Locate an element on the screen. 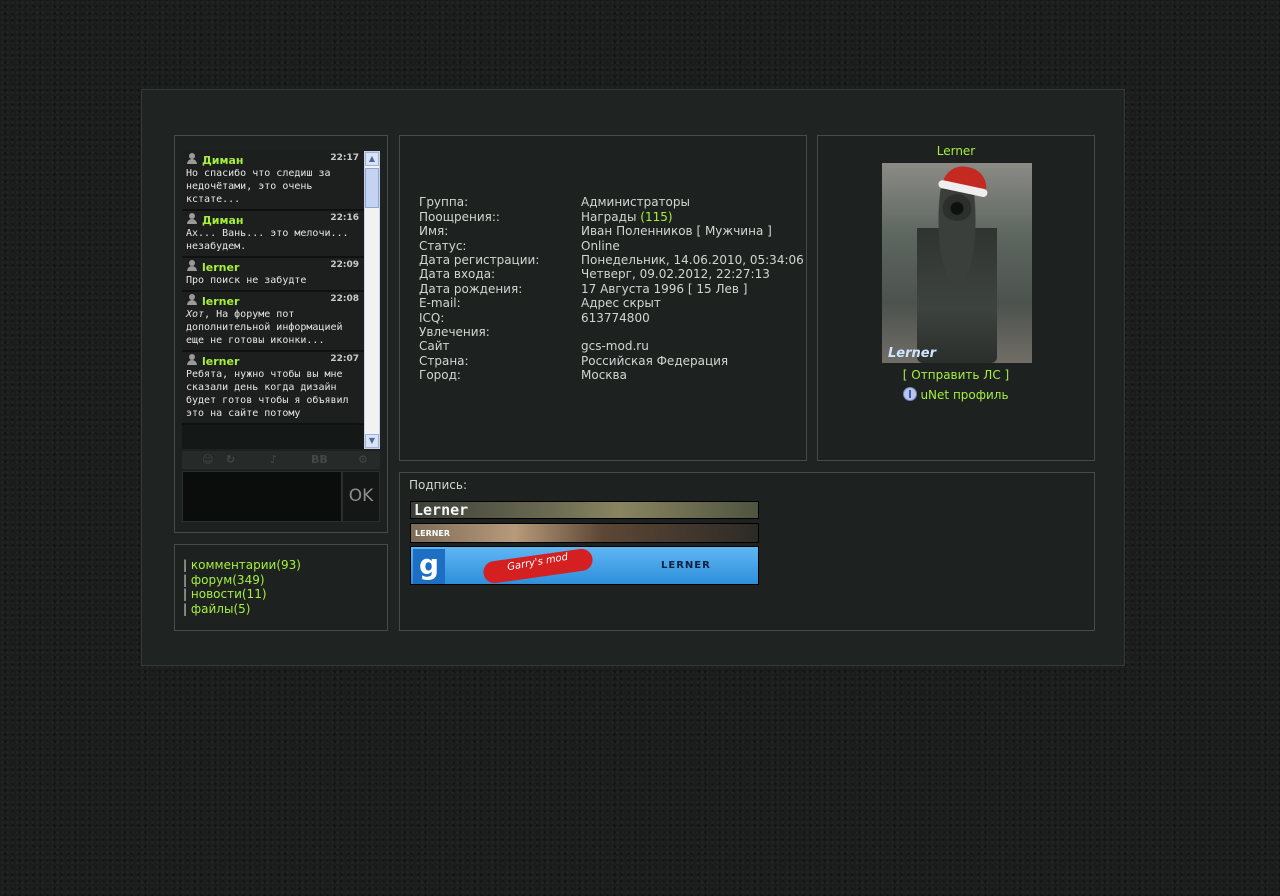  stat-item-comments: | комментарии(93) is located at coordinates (242, 565).